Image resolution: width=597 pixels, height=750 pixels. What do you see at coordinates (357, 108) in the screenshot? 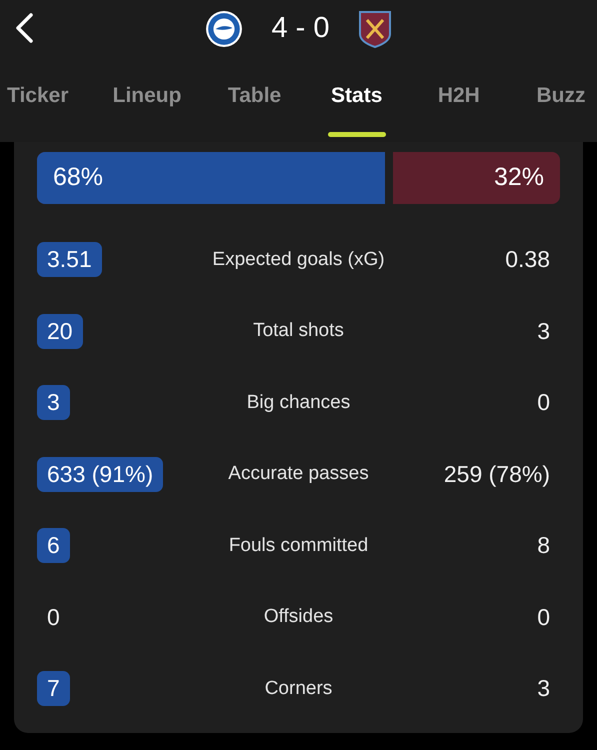
I see `tab: Stats` at bounding box center [357, 108].